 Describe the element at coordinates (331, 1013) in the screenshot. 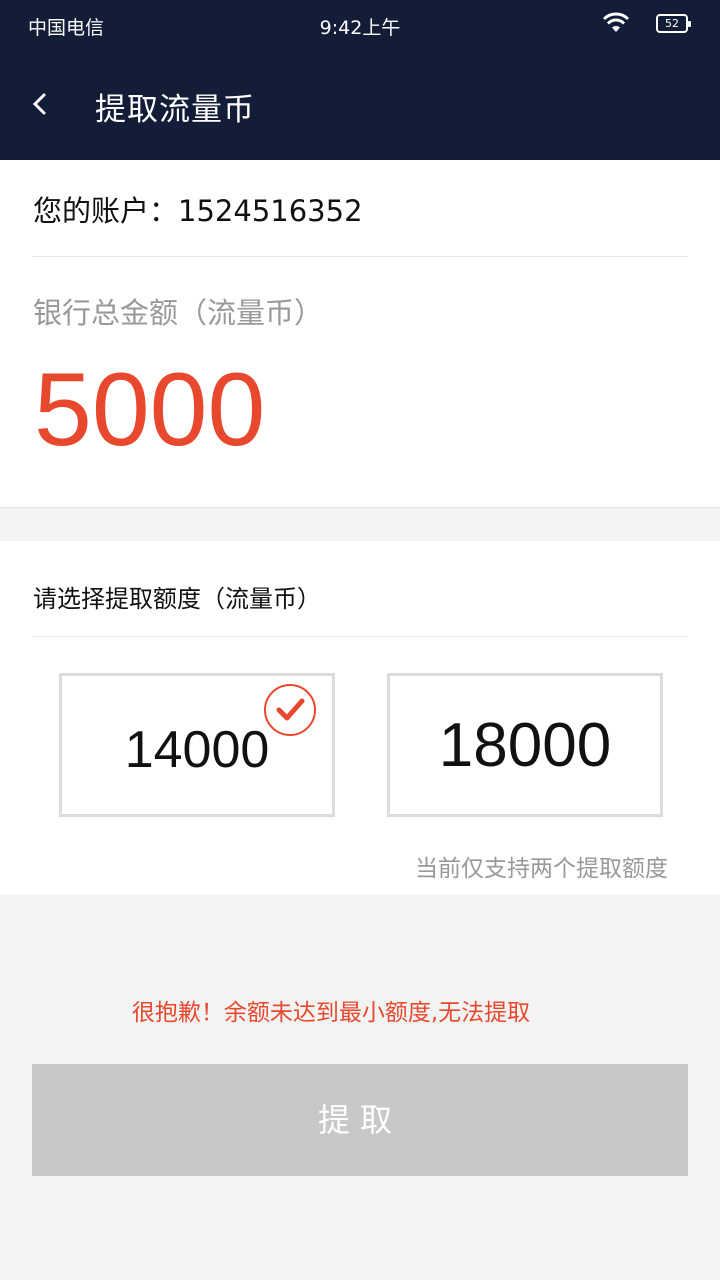

I see `error-message: 很抱歉！余额未达到最小额度,无法提取` at that location.